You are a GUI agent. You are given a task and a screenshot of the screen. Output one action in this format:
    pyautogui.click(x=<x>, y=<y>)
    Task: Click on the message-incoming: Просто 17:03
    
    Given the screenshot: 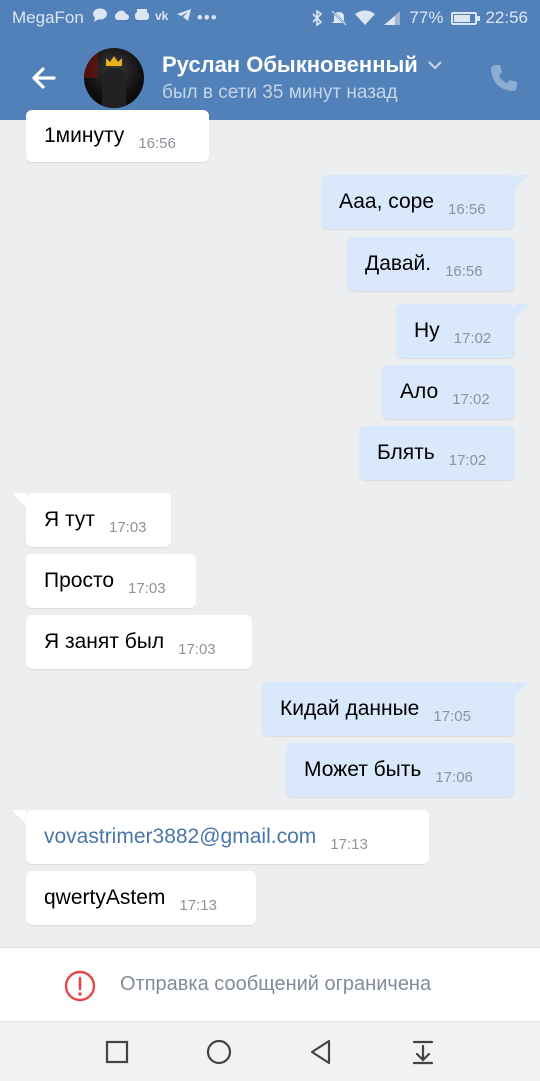 What is the action you would take?
    pyautogui.click(x=111, y=581)
    